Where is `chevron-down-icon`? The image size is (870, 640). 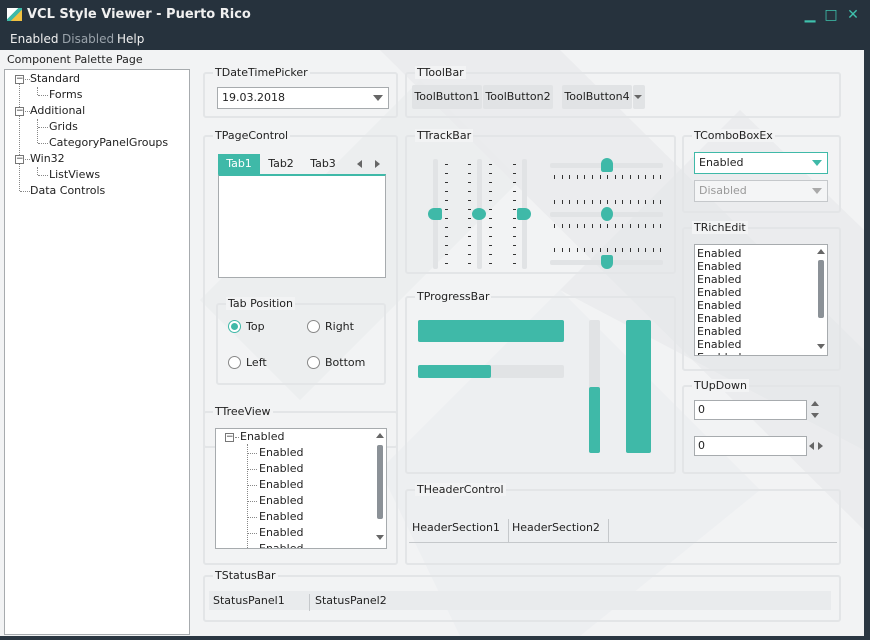
chevron-down-icon is located at coordinates (378, 98).